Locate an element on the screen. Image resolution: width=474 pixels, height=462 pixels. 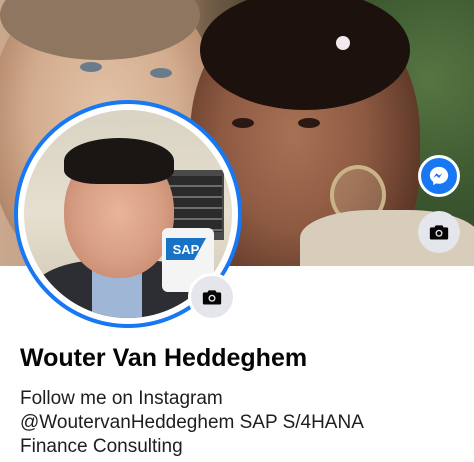
bio-line: Finance Consulting is located at coordinates (101, 446).